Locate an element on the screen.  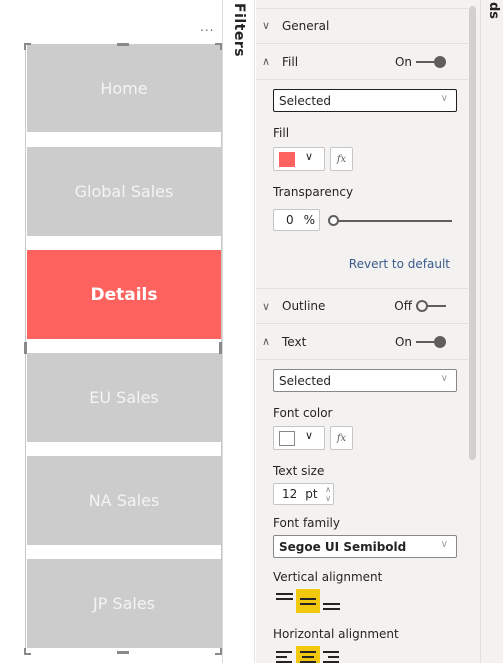
nav-button-details: Details is located at coordinates (124, 294).